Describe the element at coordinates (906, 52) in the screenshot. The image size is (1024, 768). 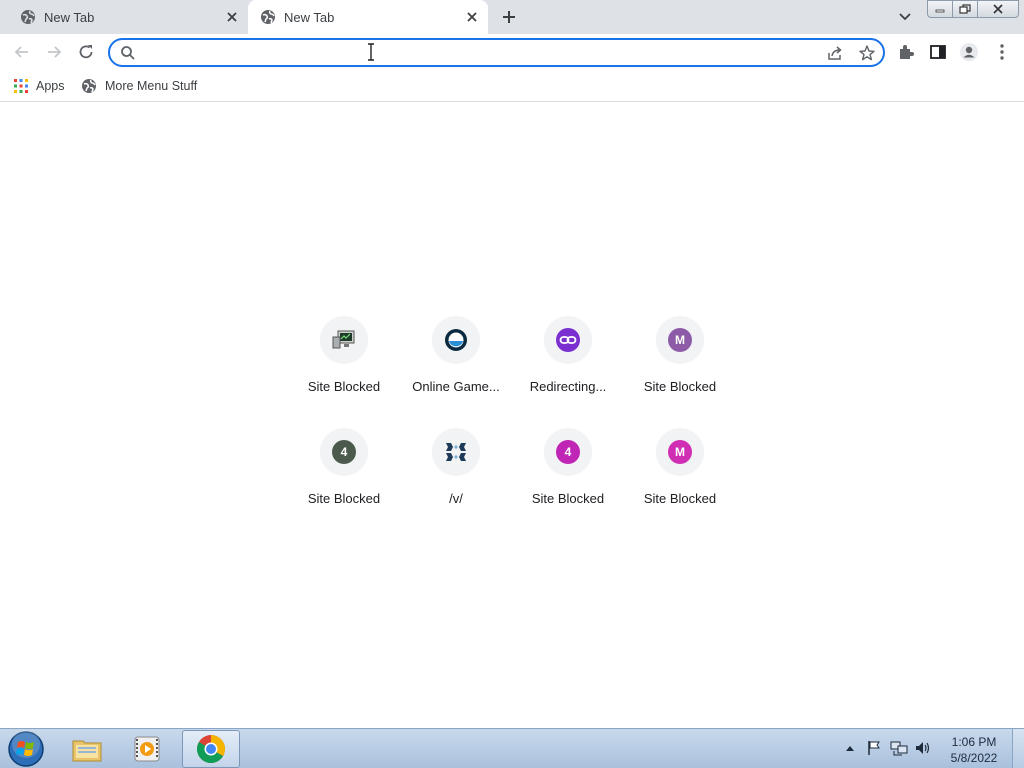
I see `extensions-puzzle-icon` at that location.